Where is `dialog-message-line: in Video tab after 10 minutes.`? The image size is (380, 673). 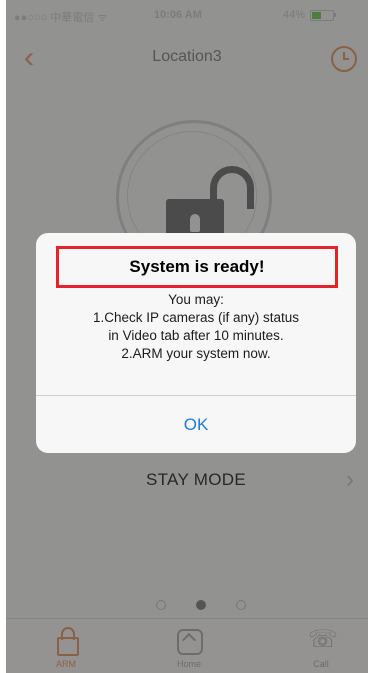
dialog-message-line: in Video tab after 10 minutes. is located at coordinates (196, 335).